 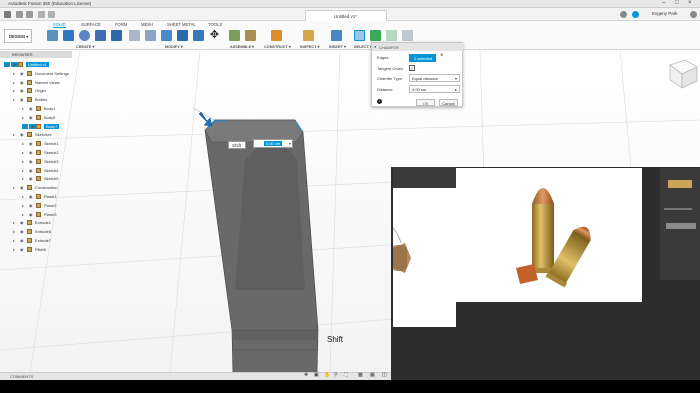 I want to click on browser-item: ▸ ◉ Sketch1, so click(x=36, y=143).